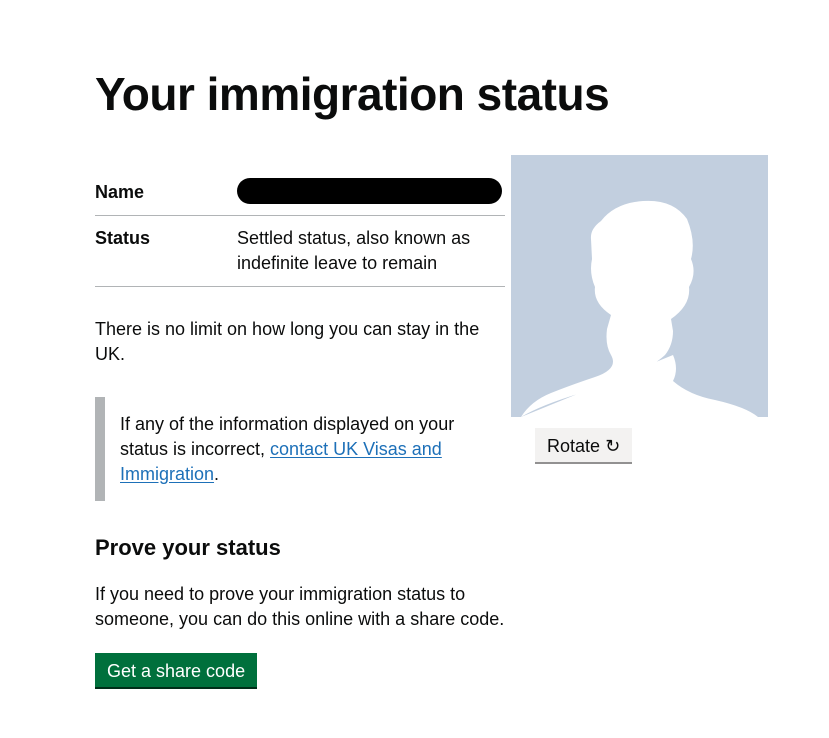  I want to click on profile-photo, so click(639, 290).